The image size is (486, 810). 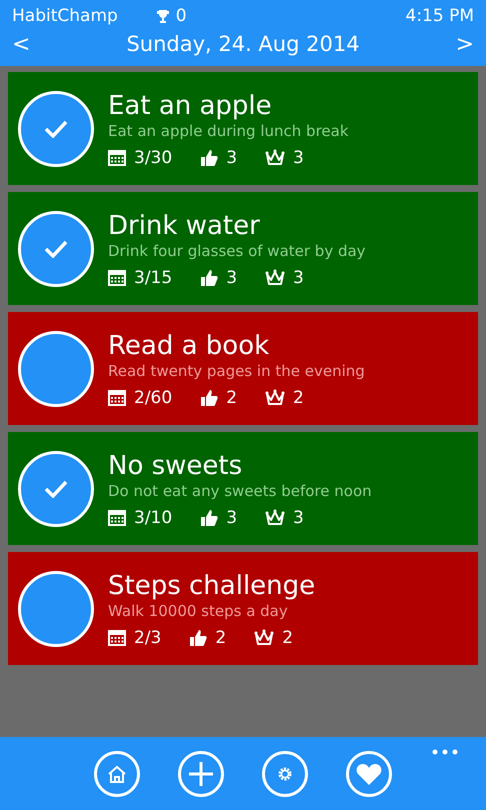 I want to click on add-button, so click(x=201, y=773).